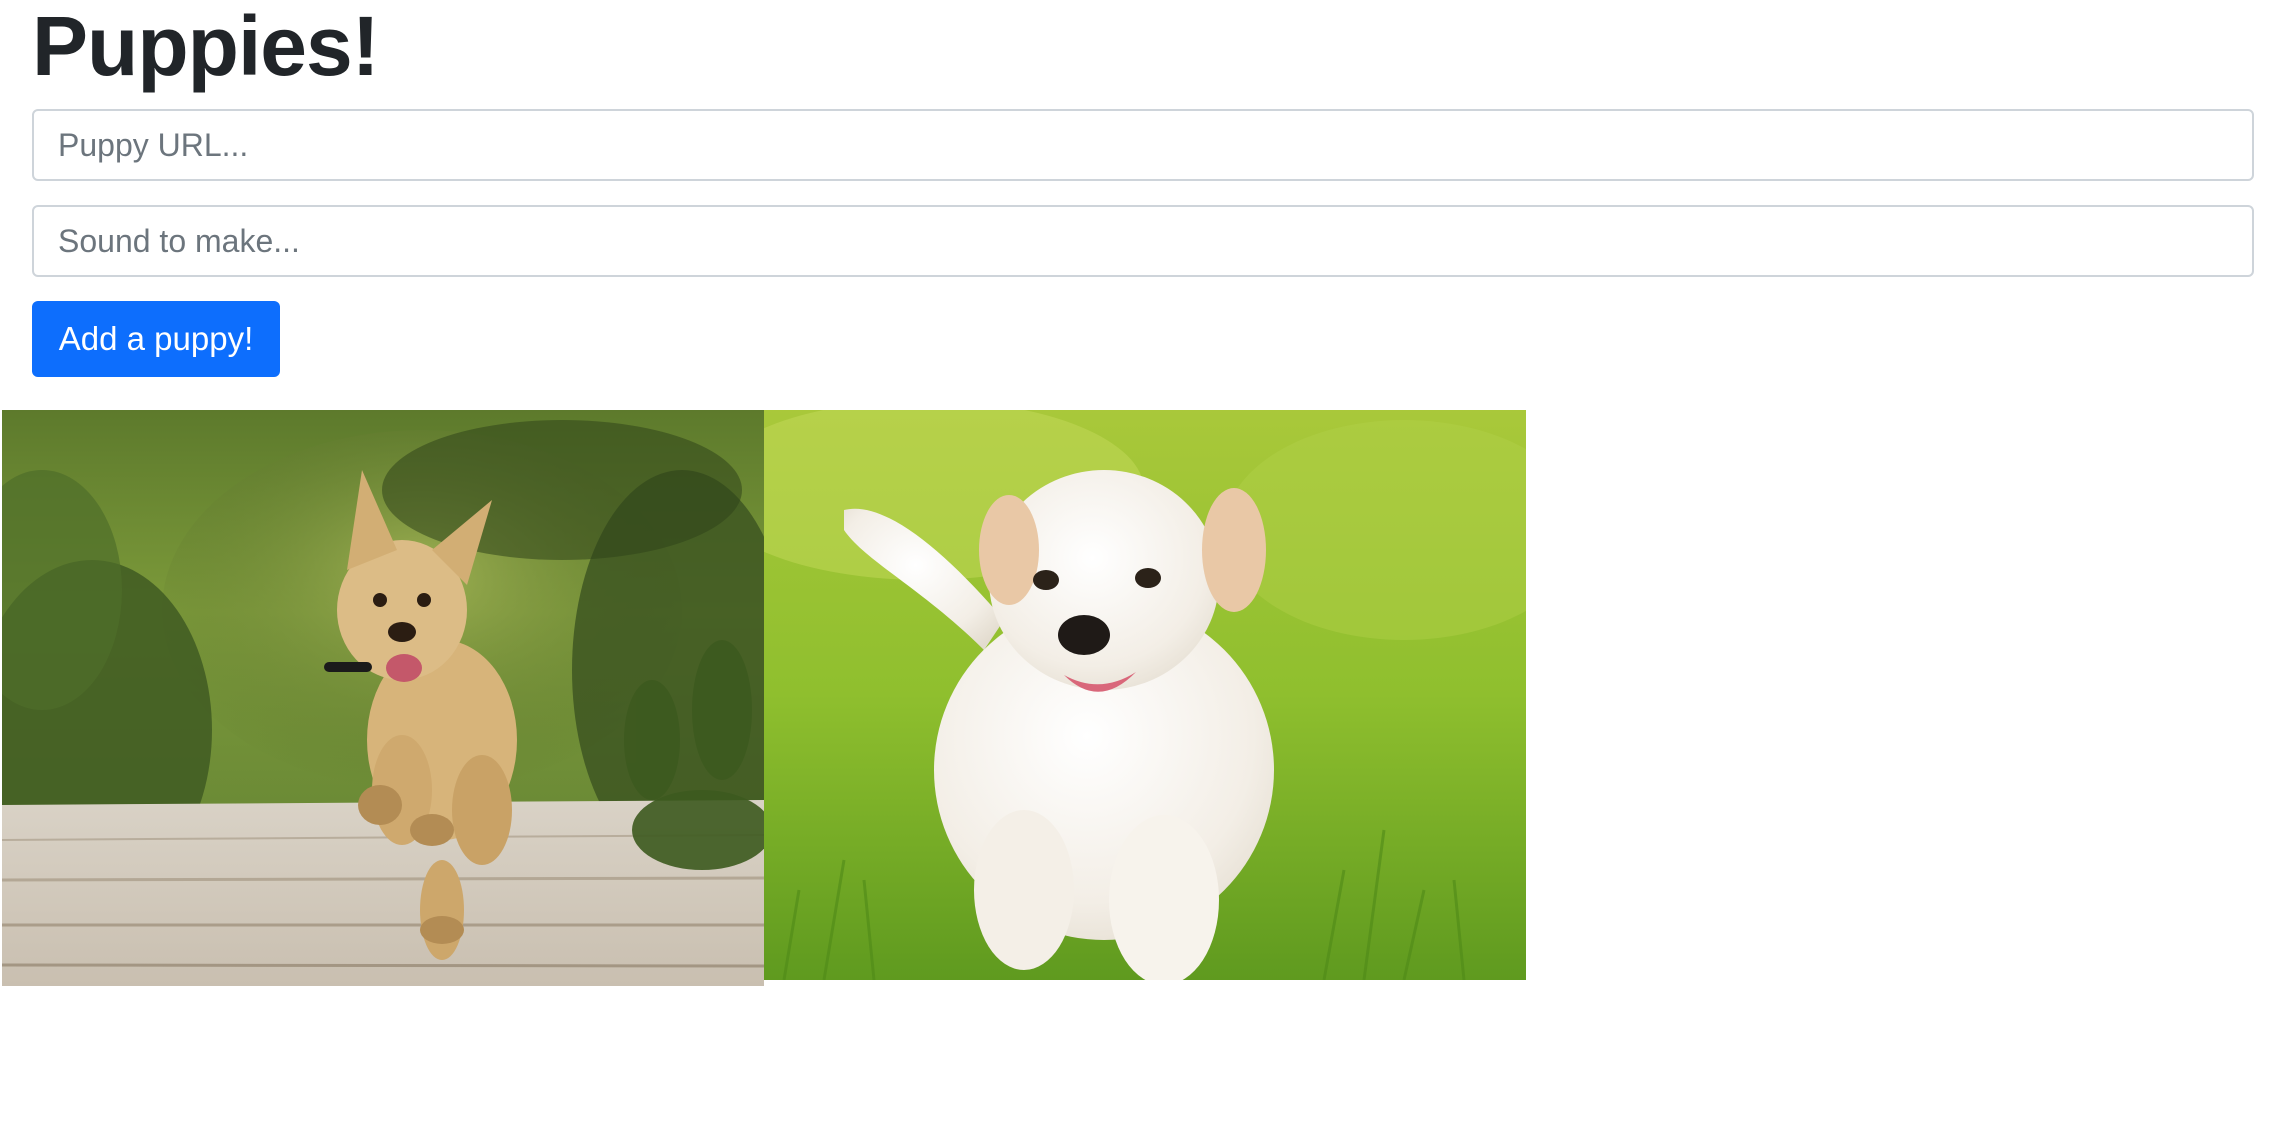 The height and width of the screenshot is (1136, 2288). Describe the element at coordinates (1143, 145) in the screenshot. I see `puppy-url-input` at that location.